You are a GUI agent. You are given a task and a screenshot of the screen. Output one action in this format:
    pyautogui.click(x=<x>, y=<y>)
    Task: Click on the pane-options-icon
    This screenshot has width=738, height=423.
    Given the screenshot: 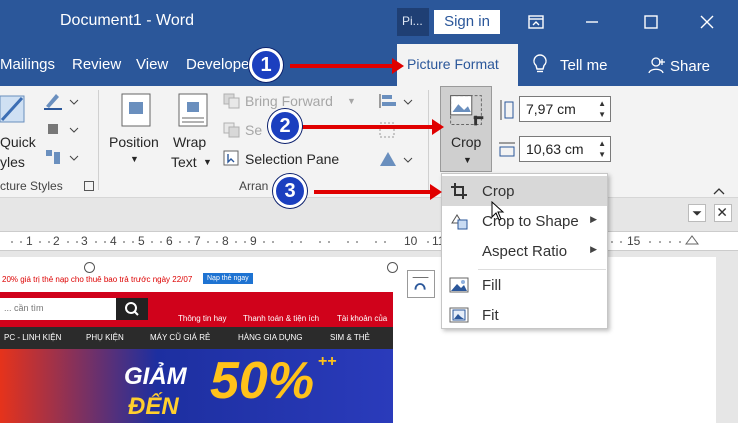 What is the action you would take?
    pyautogui.click(x=697, y=213)
    